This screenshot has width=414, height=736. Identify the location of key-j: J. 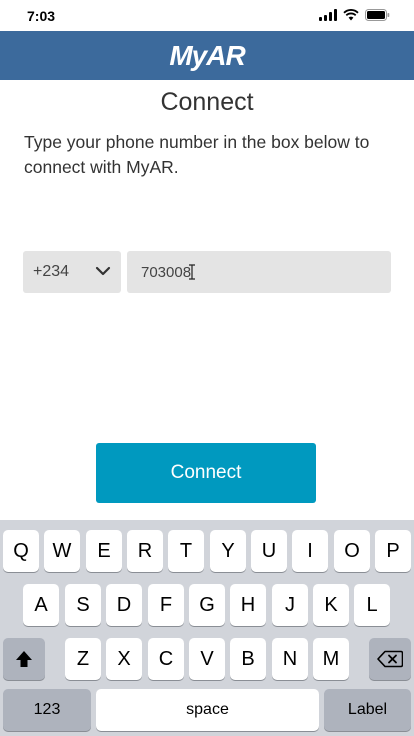
(290, 605).